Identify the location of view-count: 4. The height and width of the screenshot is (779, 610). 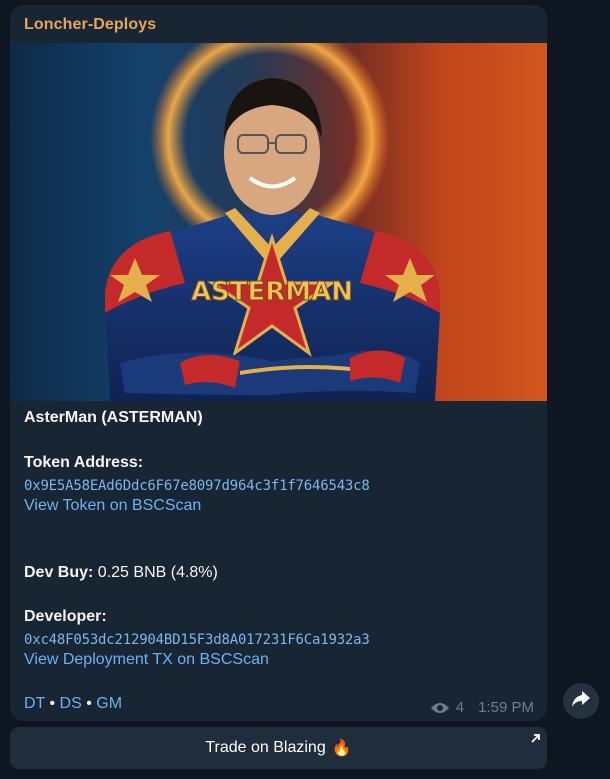
(460, 707).